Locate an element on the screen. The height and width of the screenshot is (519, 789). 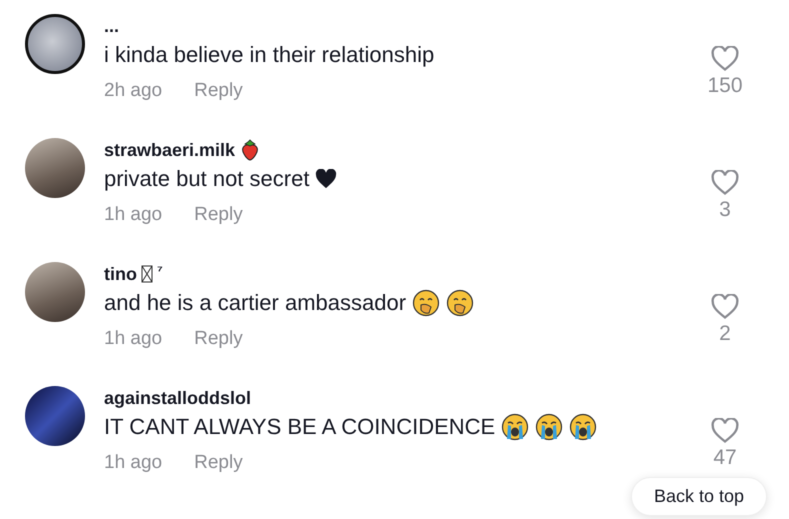
like-count: 47 is located at coordinates (725, 458).